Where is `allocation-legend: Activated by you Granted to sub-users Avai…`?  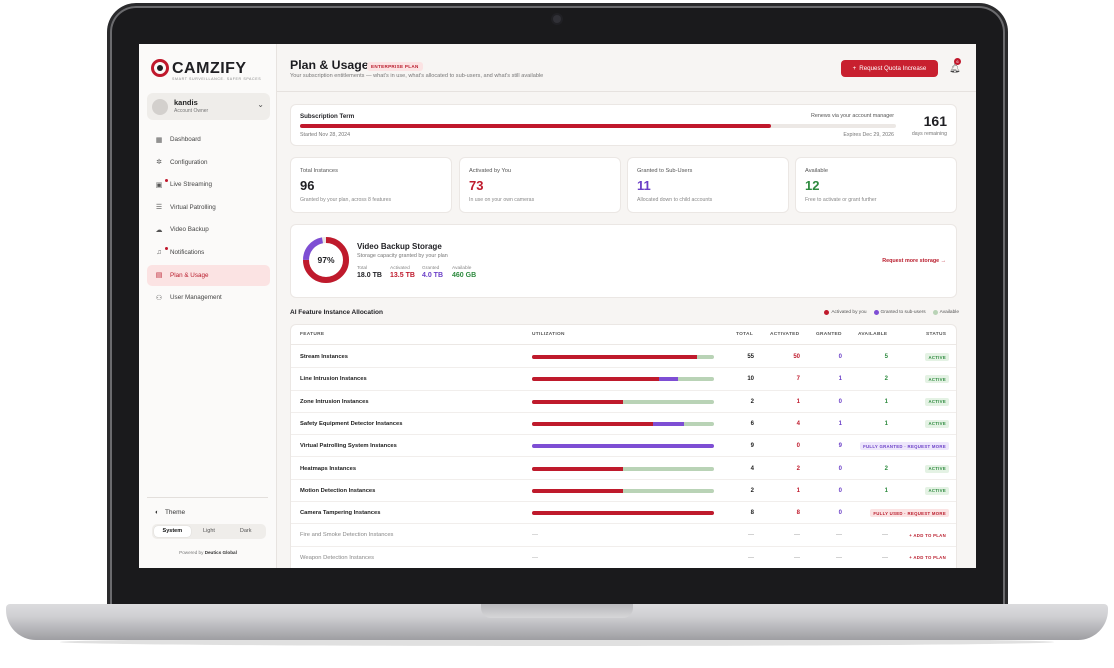 allocation-legend: Activated by you Granted to sub-users Avai… is located at coordinates (891, 312).